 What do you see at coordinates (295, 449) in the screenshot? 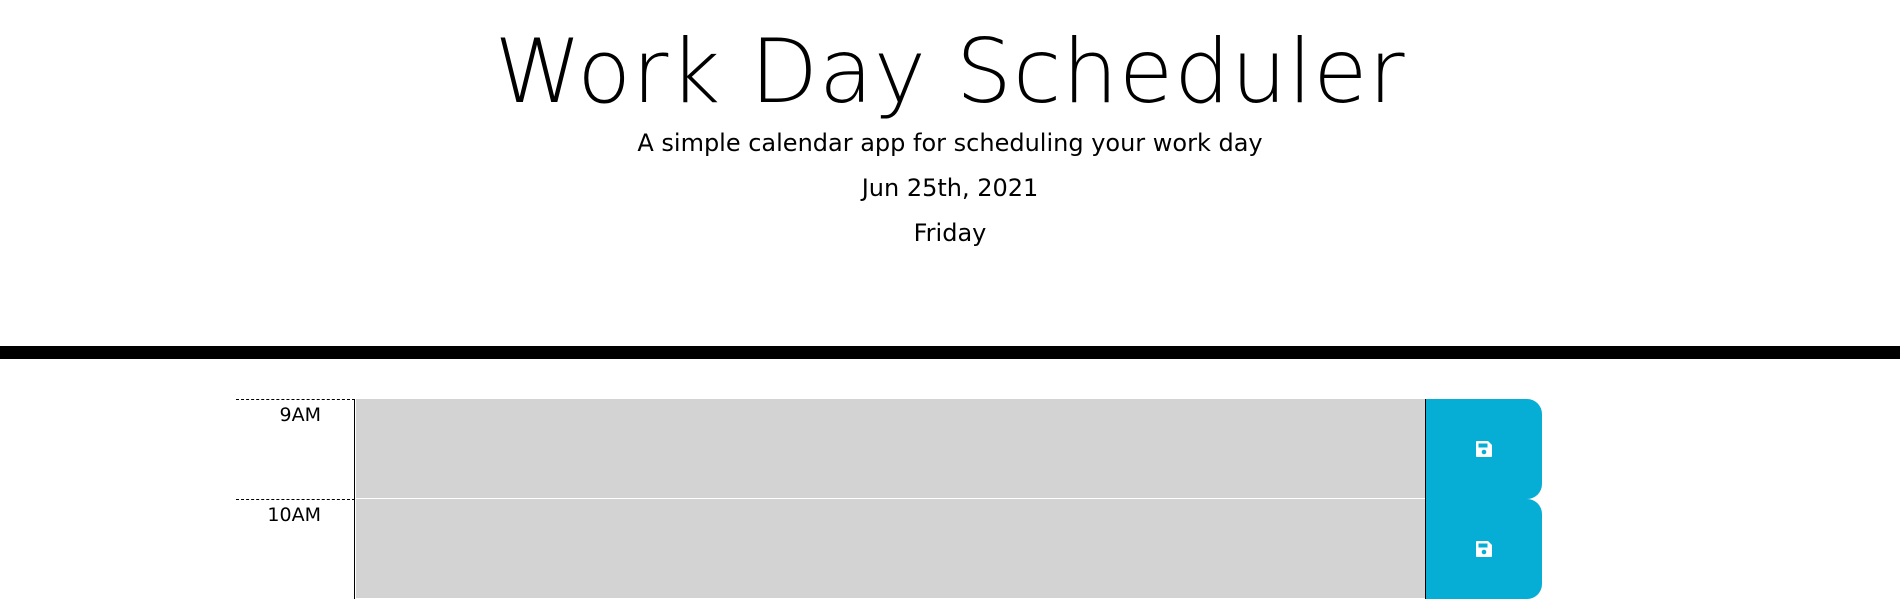
I see `hour-label: 9AM` at bounding box center [295, 449].